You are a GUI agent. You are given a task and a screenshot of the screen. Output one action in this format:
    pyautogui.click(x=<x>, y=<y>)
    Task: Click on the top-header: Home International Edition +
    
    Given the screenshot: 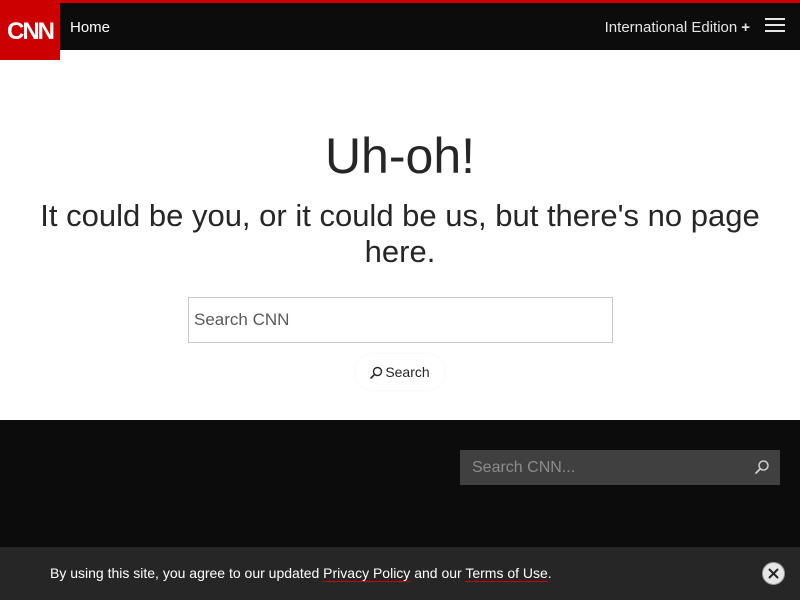 What is the action you would take?
    pyautogui.click(x=400, y=25)
    